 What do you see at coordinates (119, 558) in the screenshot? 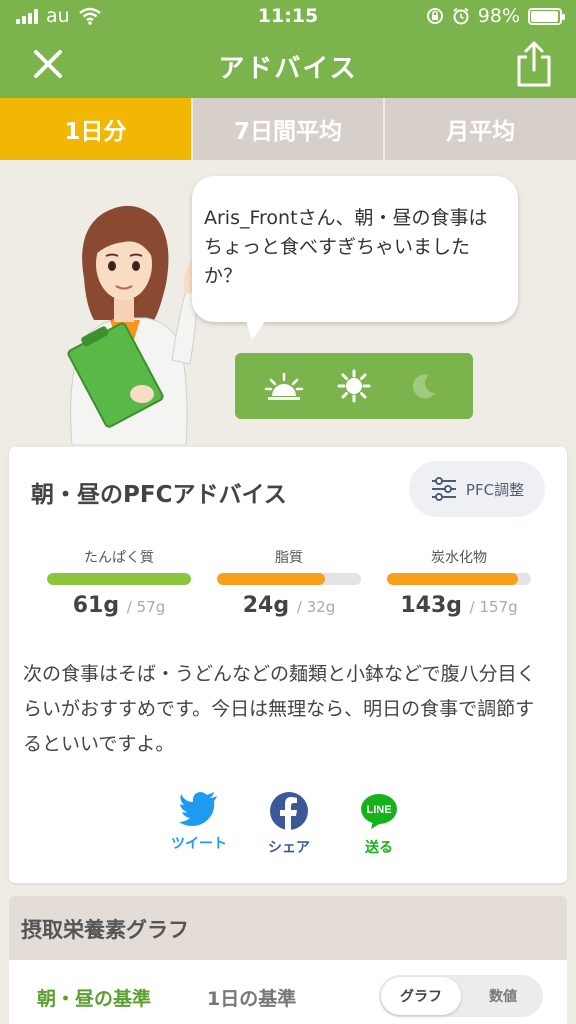
I see `nutrient-name: たんぱく質` at bounding box center [119, 558].